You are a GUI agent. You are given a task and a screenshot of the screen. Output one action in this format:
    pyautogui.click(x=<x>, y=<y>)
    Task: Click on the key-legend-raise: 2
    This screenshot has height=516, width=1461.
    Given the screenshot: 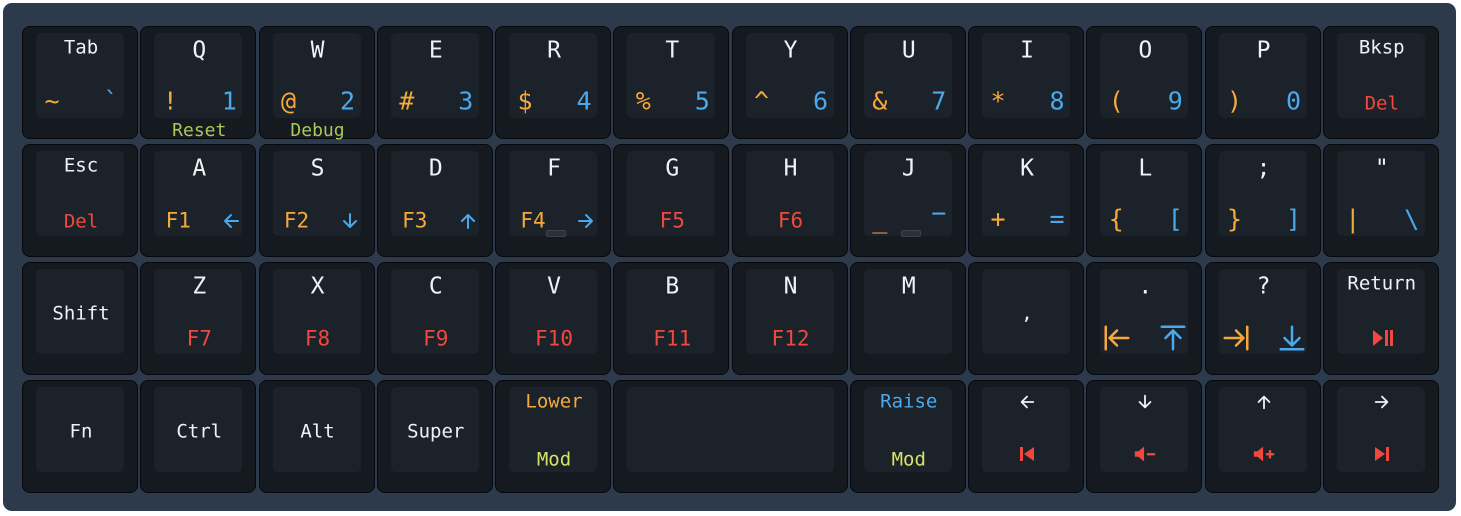 What is the action you would take?
    pyautogui.click(x=347, y=101)
    